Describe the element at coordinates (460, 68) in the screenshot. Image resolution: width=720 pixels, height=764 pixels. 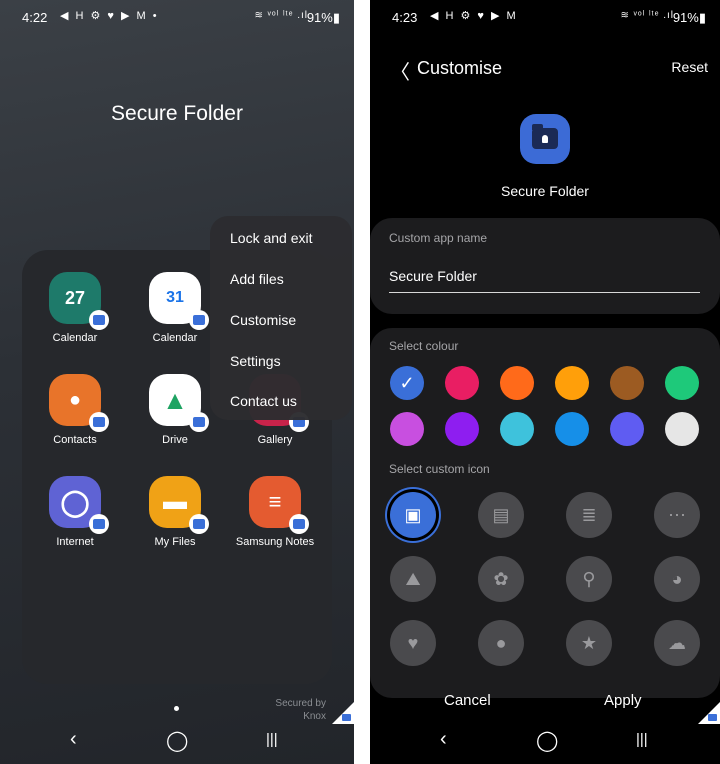
I see `page-title: Customise` at that location.